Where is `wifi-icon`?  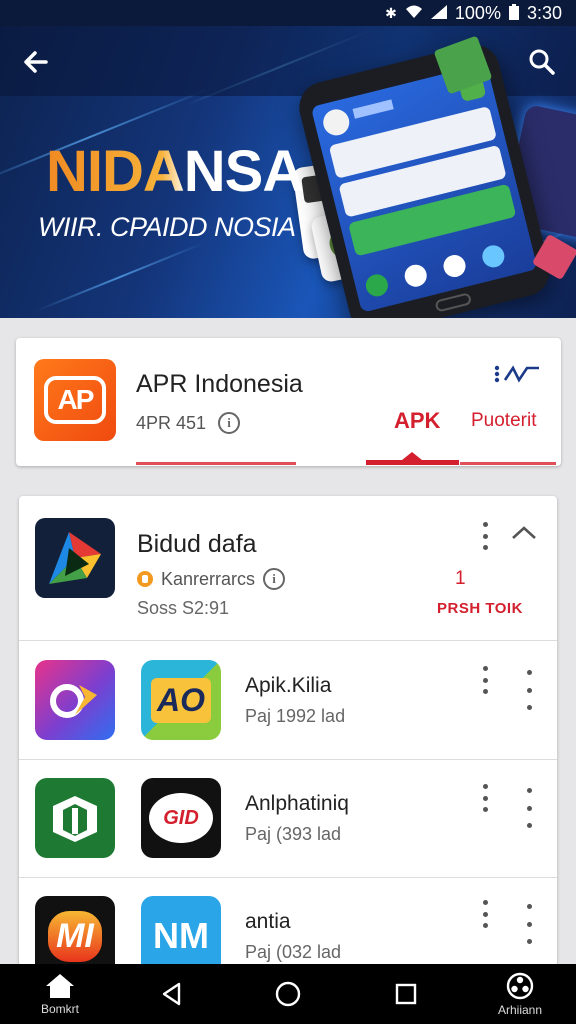
wifi-icon is located at coordinates (414, 13).